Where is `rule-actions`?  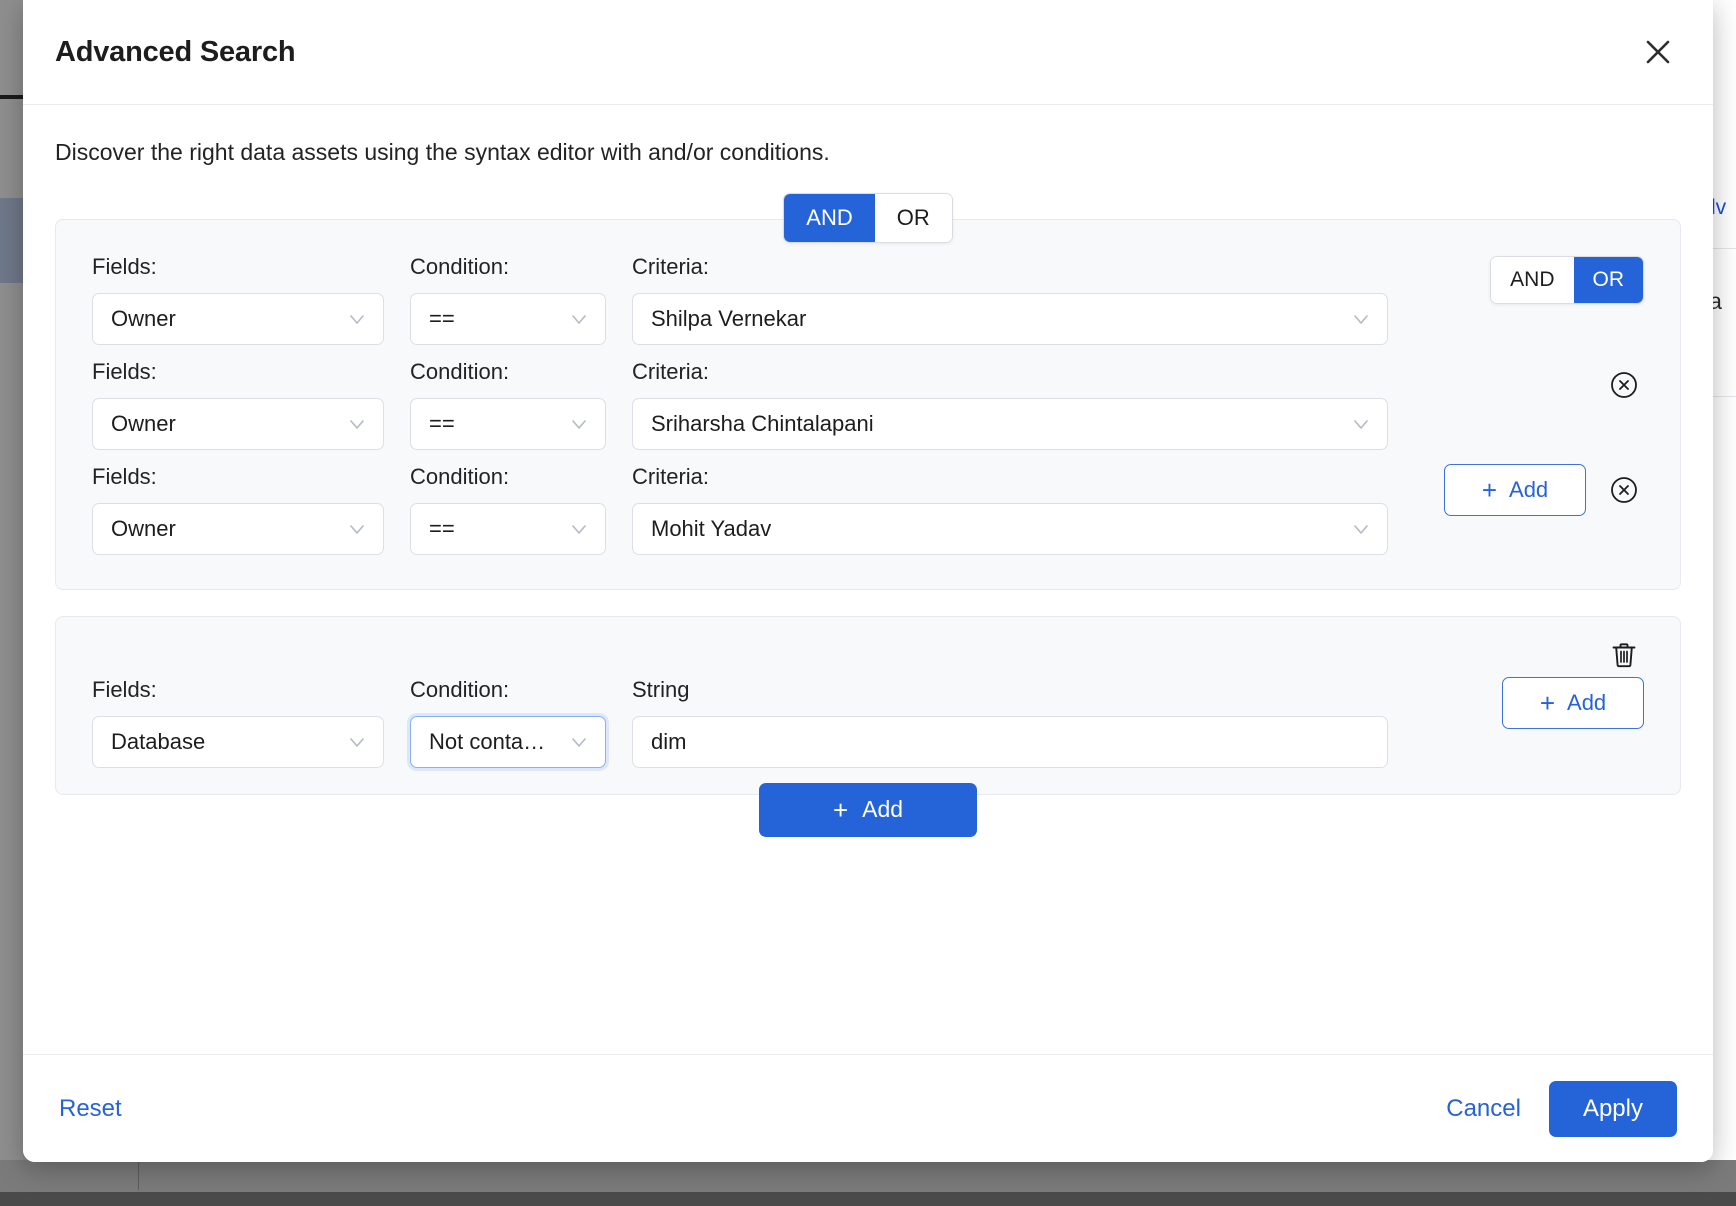
rule-actions is located at coordinates (1624, 385).